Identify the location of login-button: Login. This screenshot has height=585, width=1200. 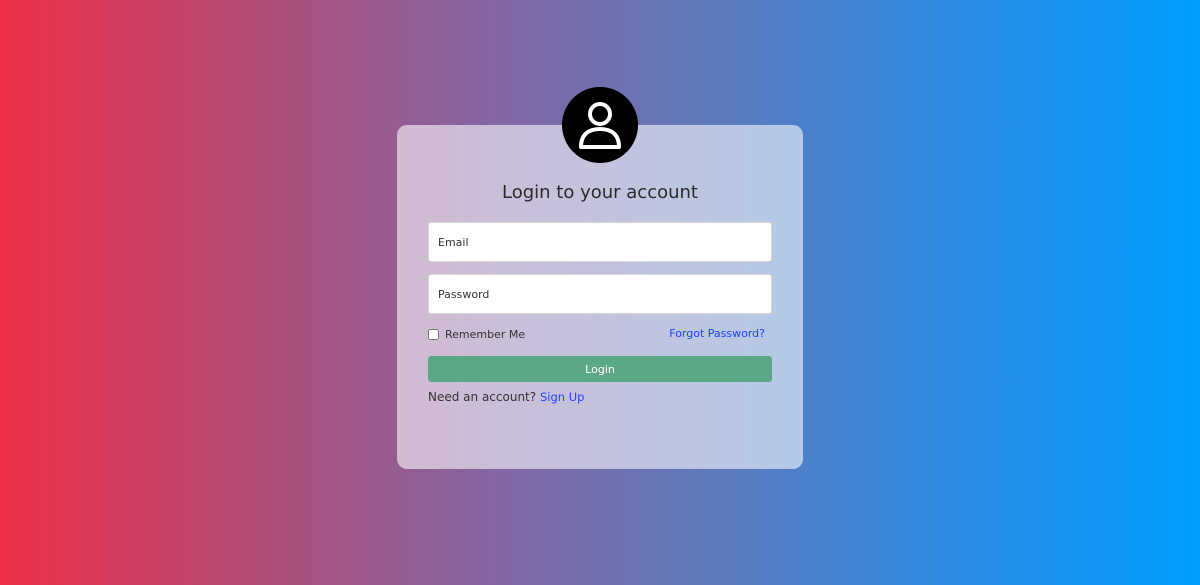
(600, 369).